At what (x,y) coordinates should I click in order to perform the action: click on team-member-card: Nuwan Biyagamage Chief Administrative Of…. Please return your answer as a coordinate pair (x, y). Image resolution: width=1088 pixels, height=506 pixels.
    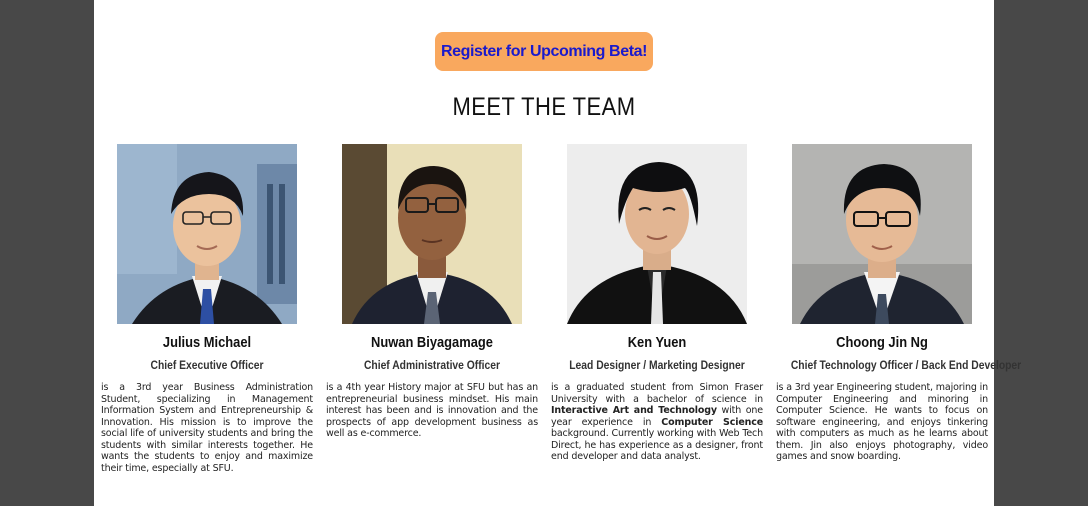
    Looking at the image, I should click on (432, 292).